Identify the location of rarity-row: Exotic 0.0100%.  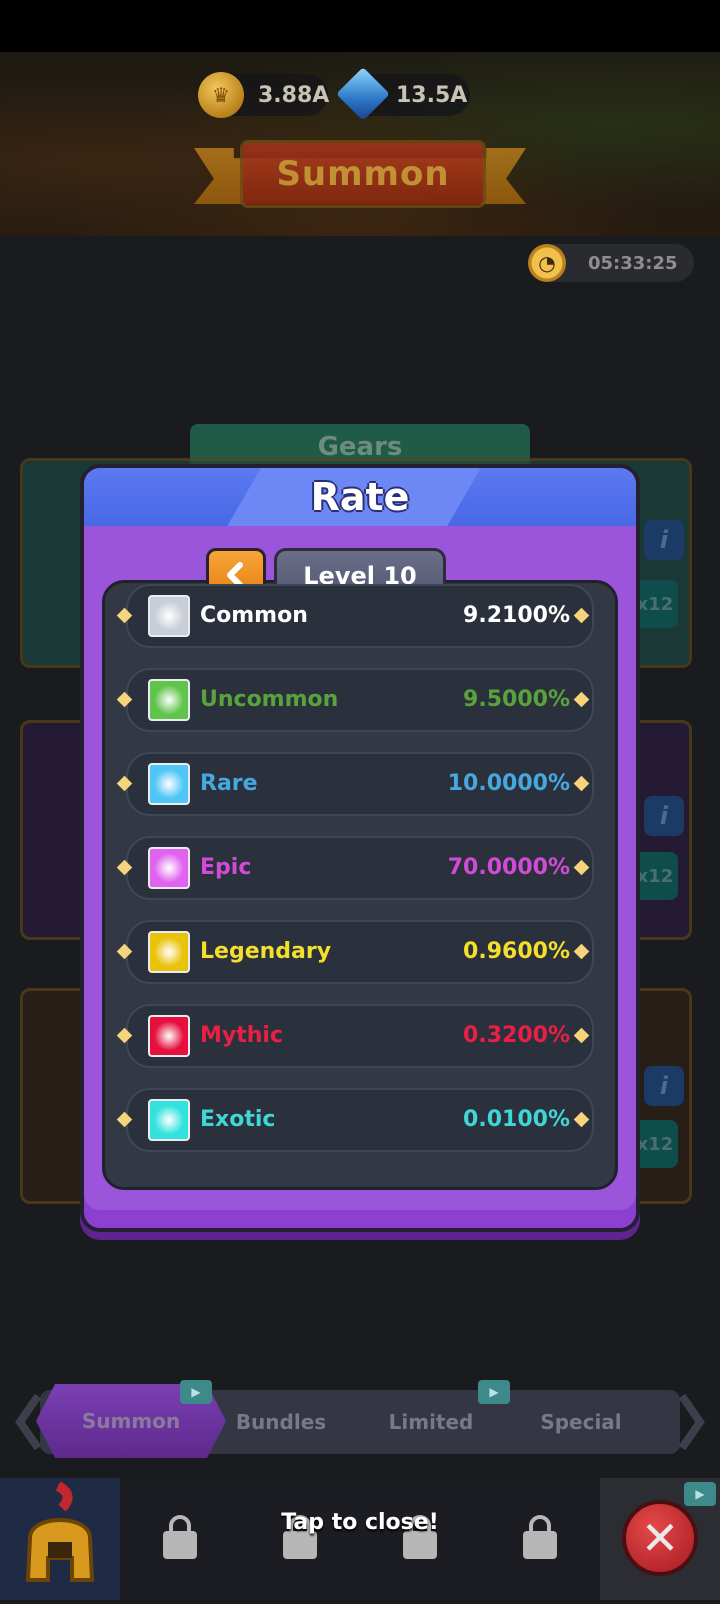
(360, 1120).